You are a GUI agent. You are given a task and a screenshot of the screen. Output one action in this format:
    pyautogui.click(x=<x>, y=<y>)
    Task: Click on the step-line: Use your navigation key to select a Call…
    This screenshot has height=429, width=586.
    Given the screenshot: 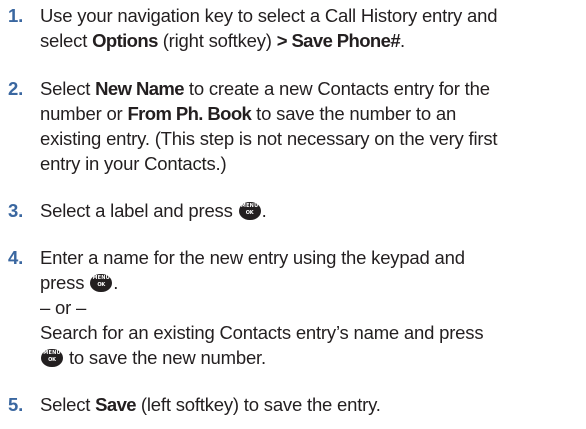 What is the action you would take?
    pyautogui.click(x=310, y=15)
    